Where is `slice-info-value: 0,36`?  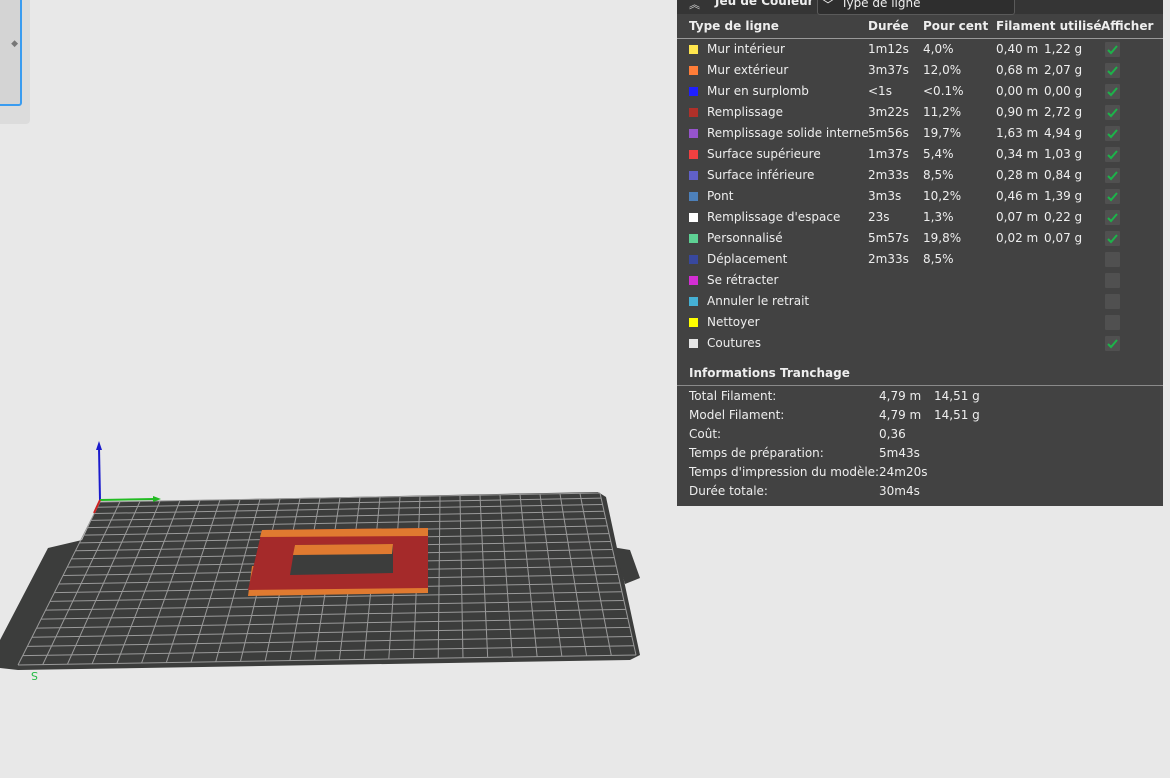
slice-info-value: 0,36 is located at coordinates (892, 434).